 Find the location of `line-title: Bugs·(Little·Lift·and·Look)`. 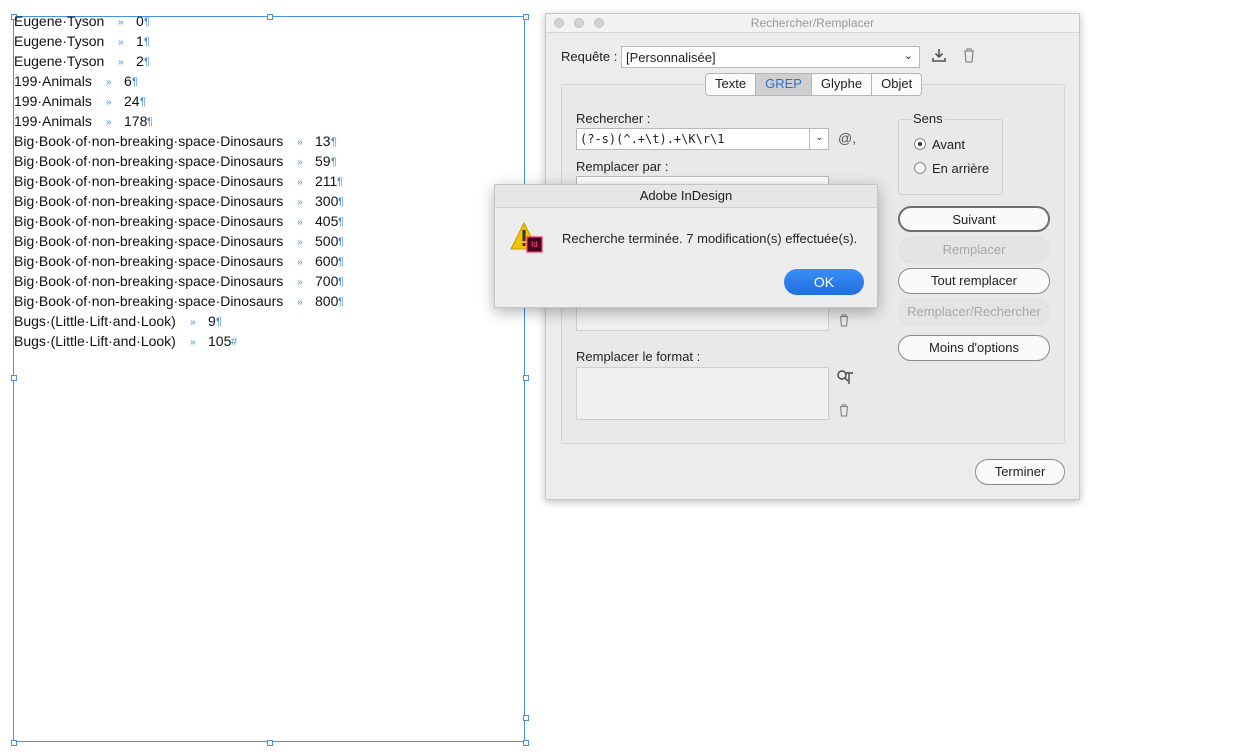

line-title: Bugs·(Little·Lift·and·Look) is located at coordinates (95, 341).